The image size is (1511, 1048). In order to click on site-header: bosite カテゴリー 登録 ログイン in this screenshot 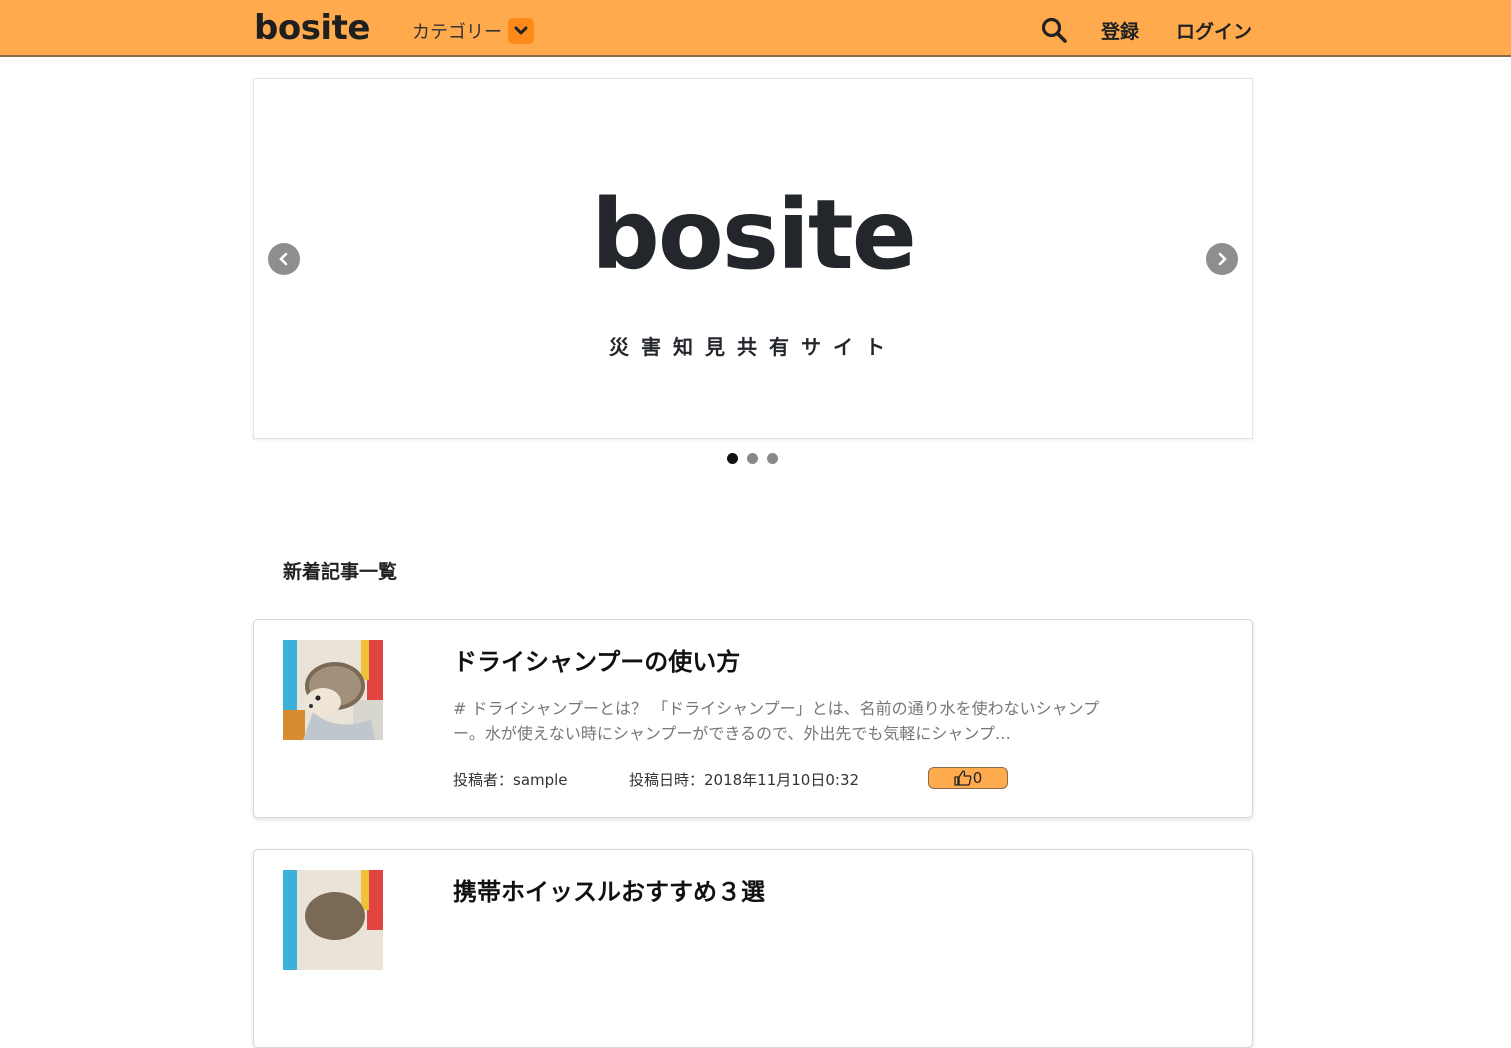, I will do `click(755, 28)`.